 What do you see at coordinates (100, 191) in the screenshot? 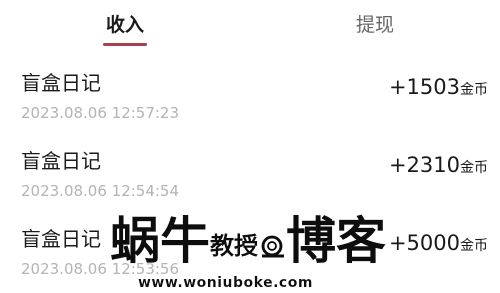
I see `record-time: 2023.08.06 12:54:54` at bounding box center [100, 191].